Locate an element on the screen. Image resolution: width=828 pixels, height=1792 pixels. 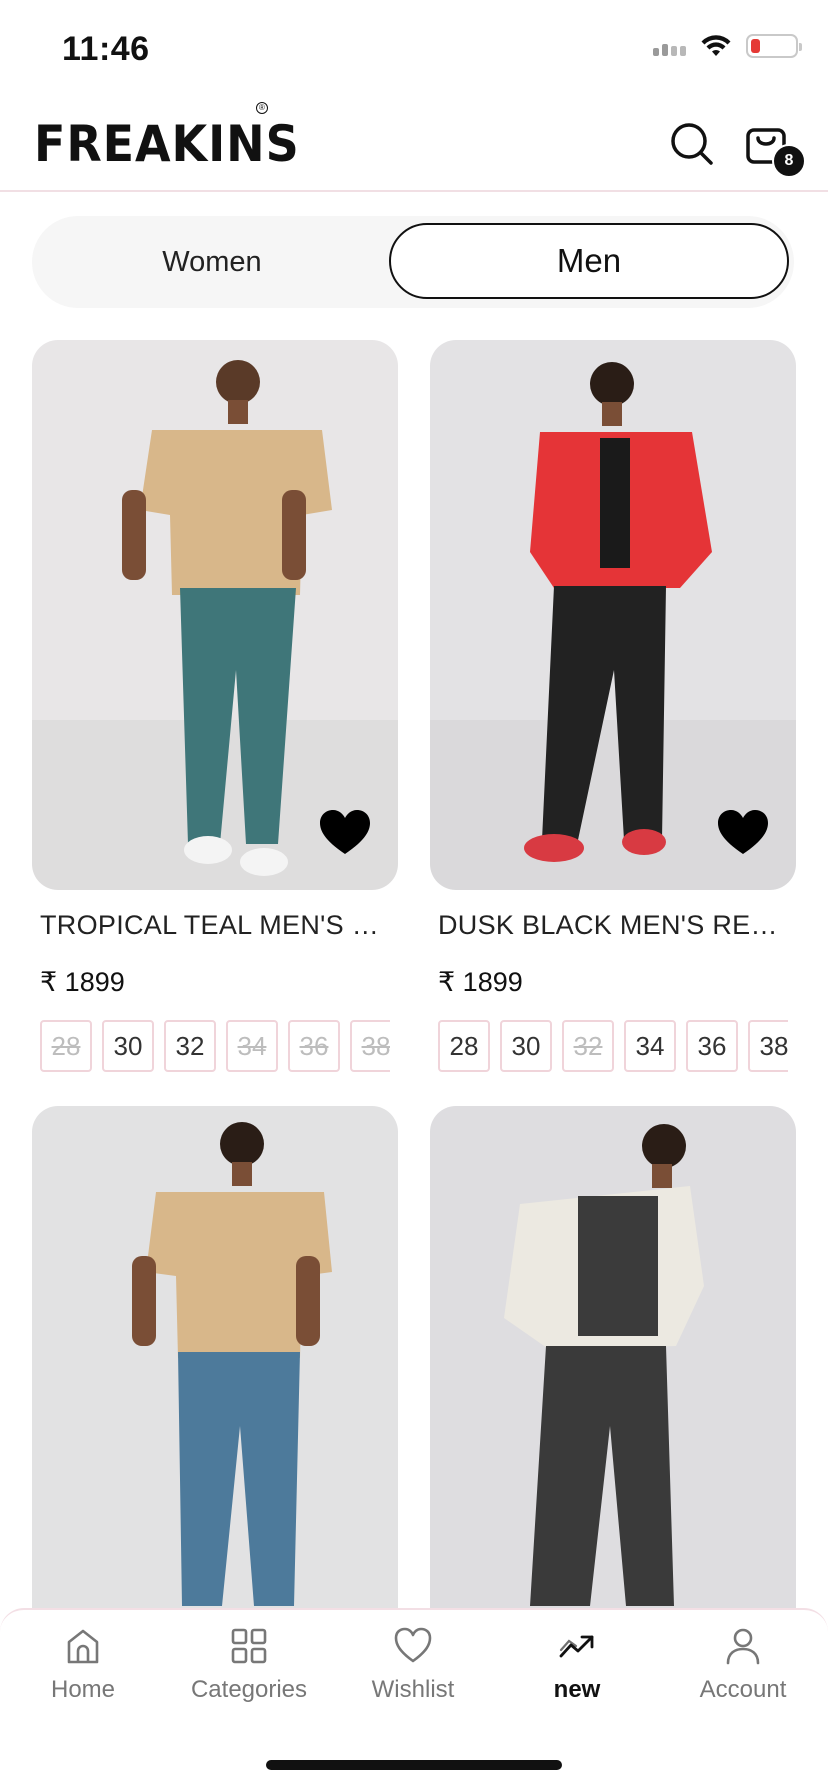
cellular-signal-icon is located at coordinates (669, 46).